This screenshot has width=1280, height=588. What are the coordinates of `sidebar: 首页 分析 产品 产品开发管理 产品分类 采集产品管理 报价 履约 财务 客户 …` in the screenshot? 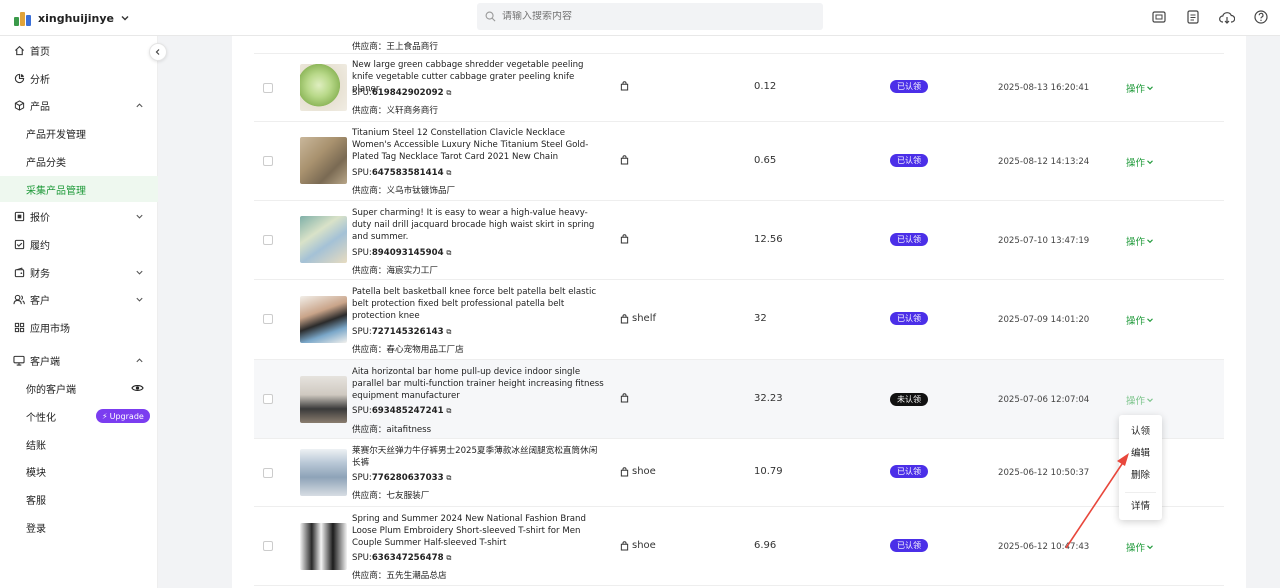 It's located at (79, 312).